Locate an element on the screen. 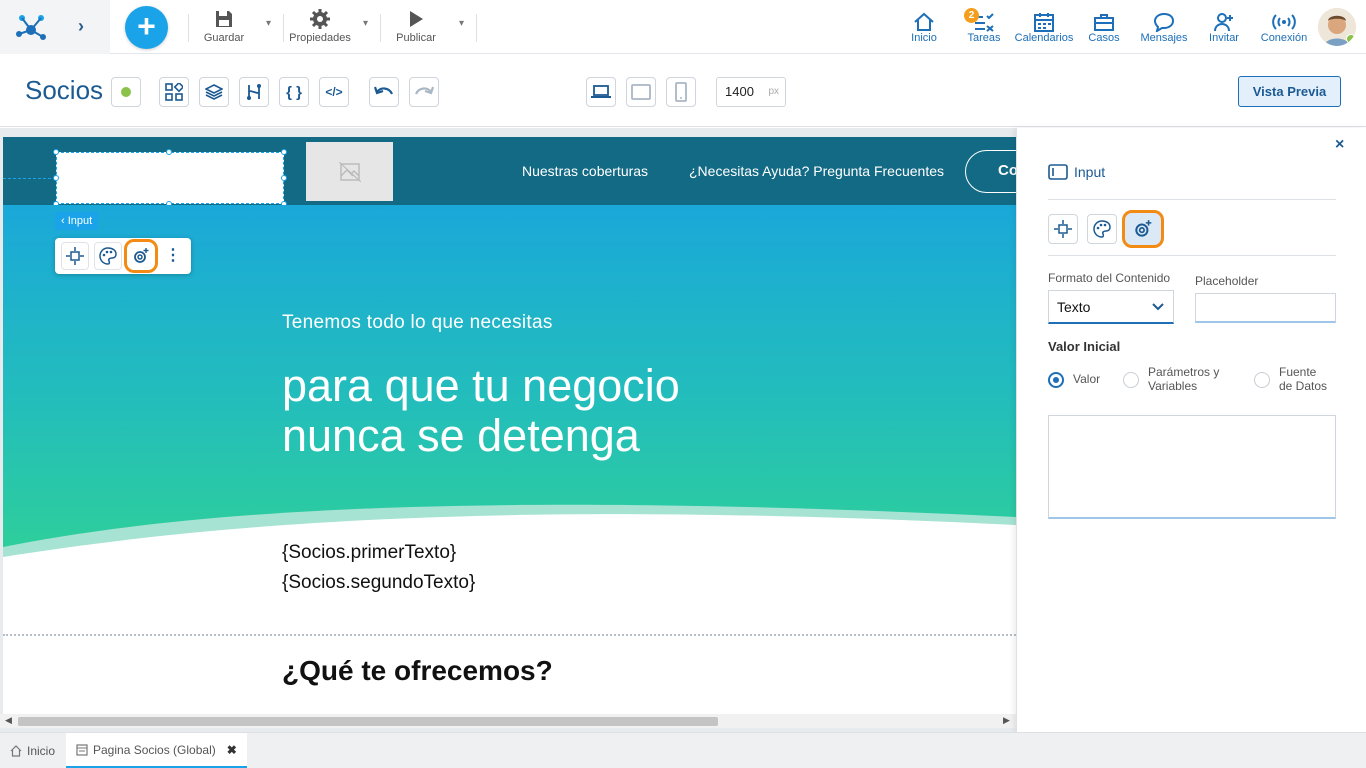 This screenshot has width=1366, height=768. selected-input-element is located at coordinates (170, 178).